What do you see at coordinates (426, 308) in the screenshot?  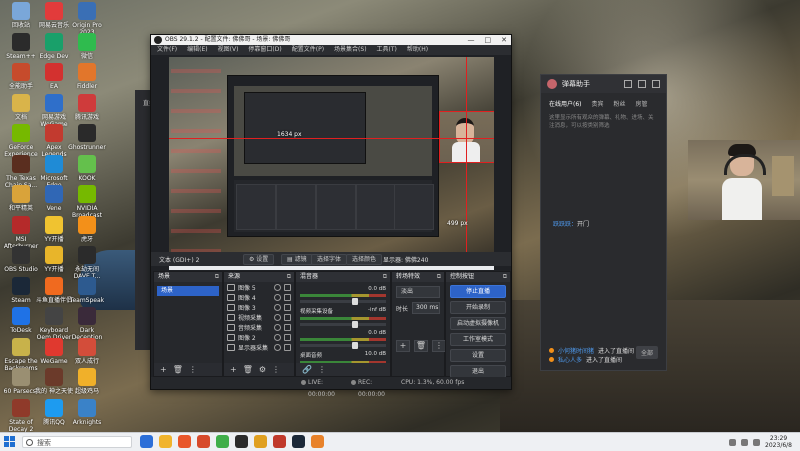 I see `duration-input: 300 ms` at bounding box center [426, 308].